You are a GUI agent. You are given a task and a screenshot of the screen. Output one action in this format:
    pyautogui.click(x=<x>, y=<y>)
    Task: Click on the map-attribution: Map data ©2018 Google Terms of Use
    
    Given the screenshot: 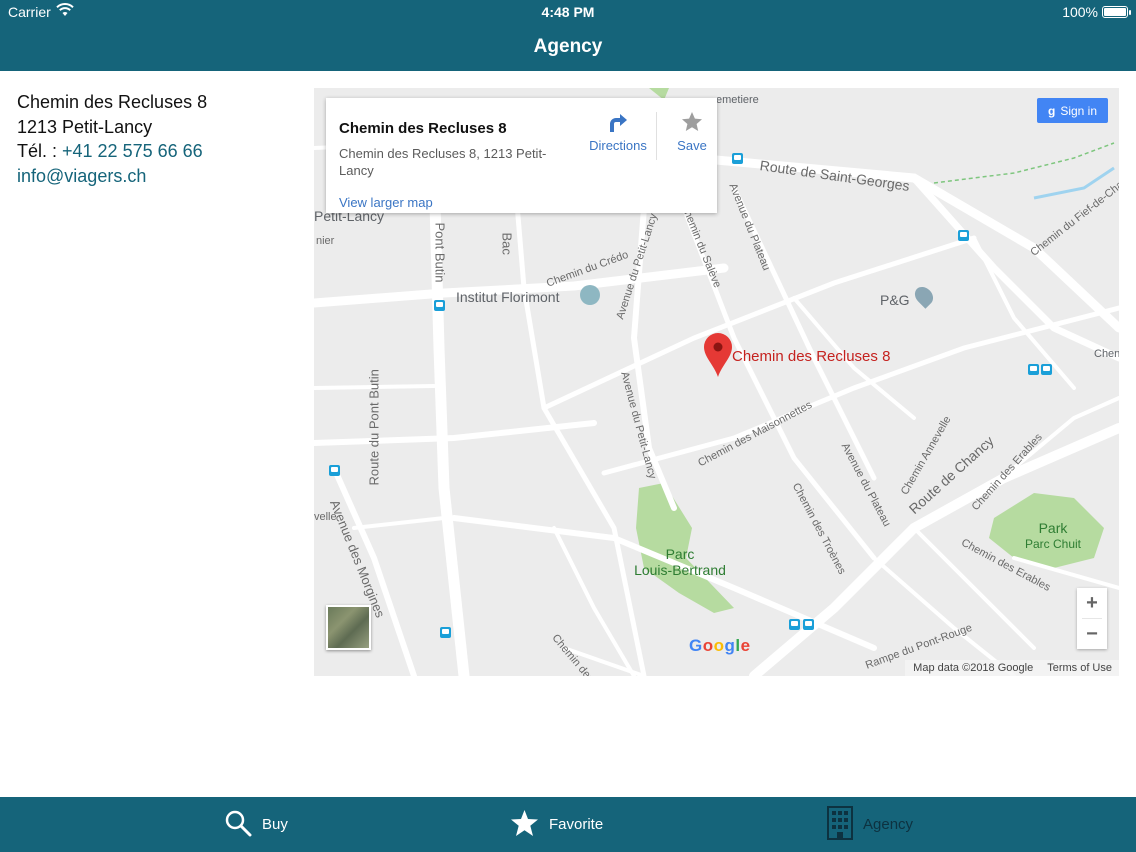 What is the action you would take?
    pyautogui.click(x=1012, y=668)
    